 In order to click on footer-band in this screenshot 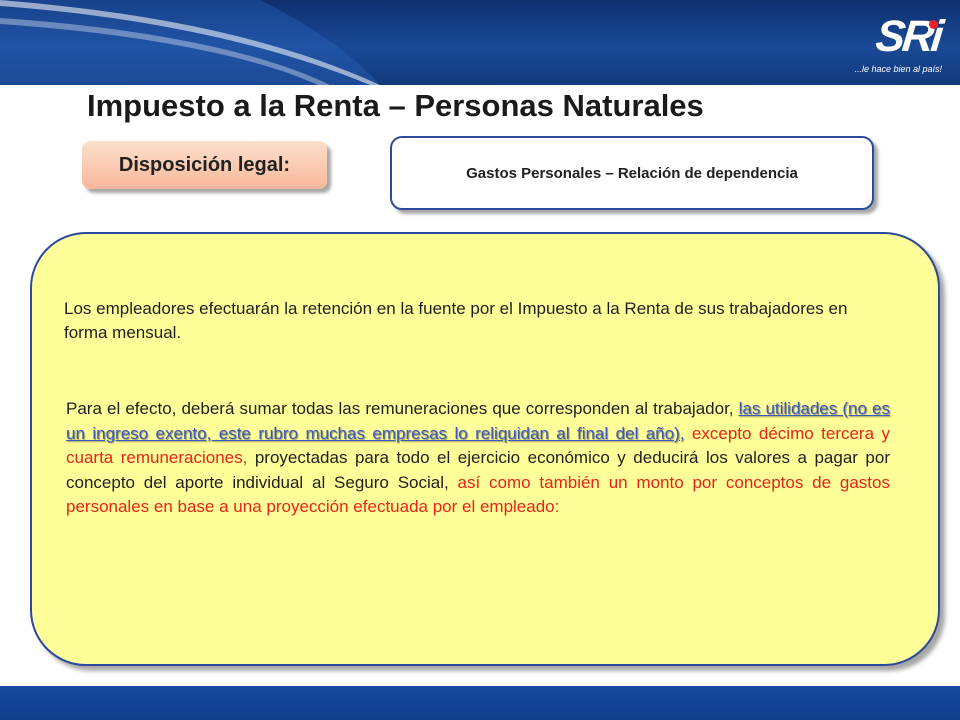, I will do `click(480, 703)`.